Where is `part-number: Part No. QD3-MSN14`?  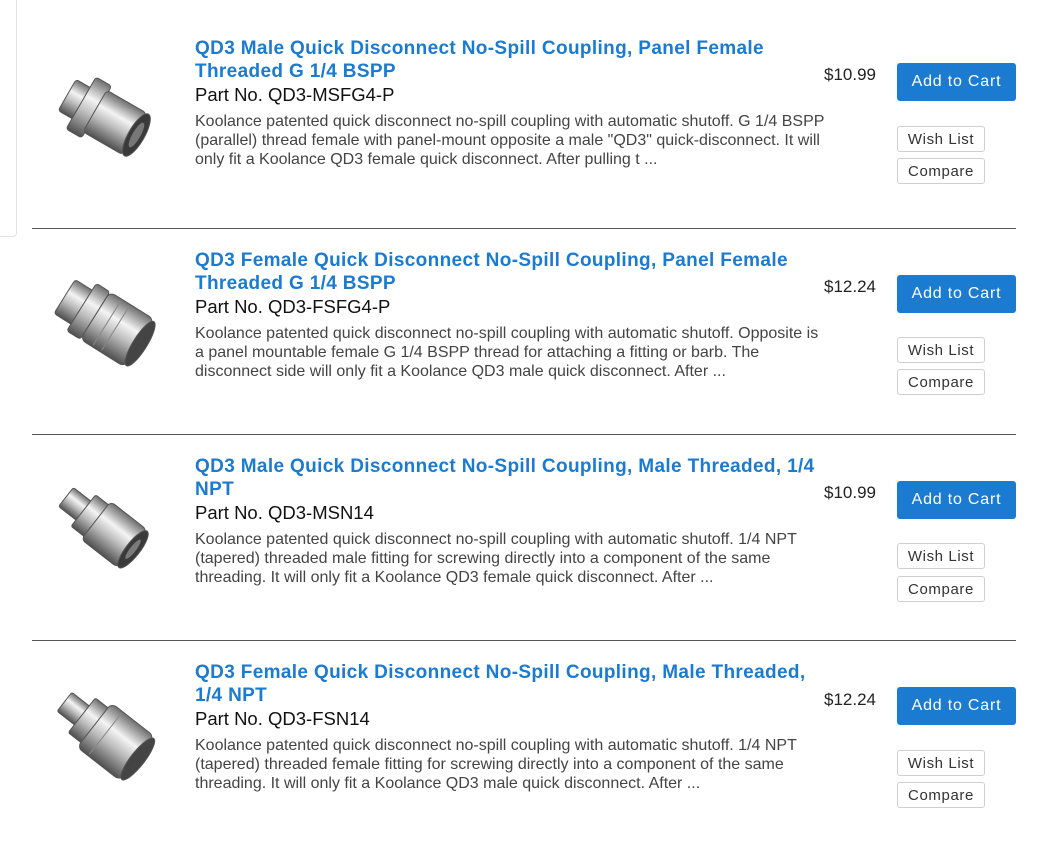
part-number: Part No. QD3-MSN14 is located at coordinates (284, 512).